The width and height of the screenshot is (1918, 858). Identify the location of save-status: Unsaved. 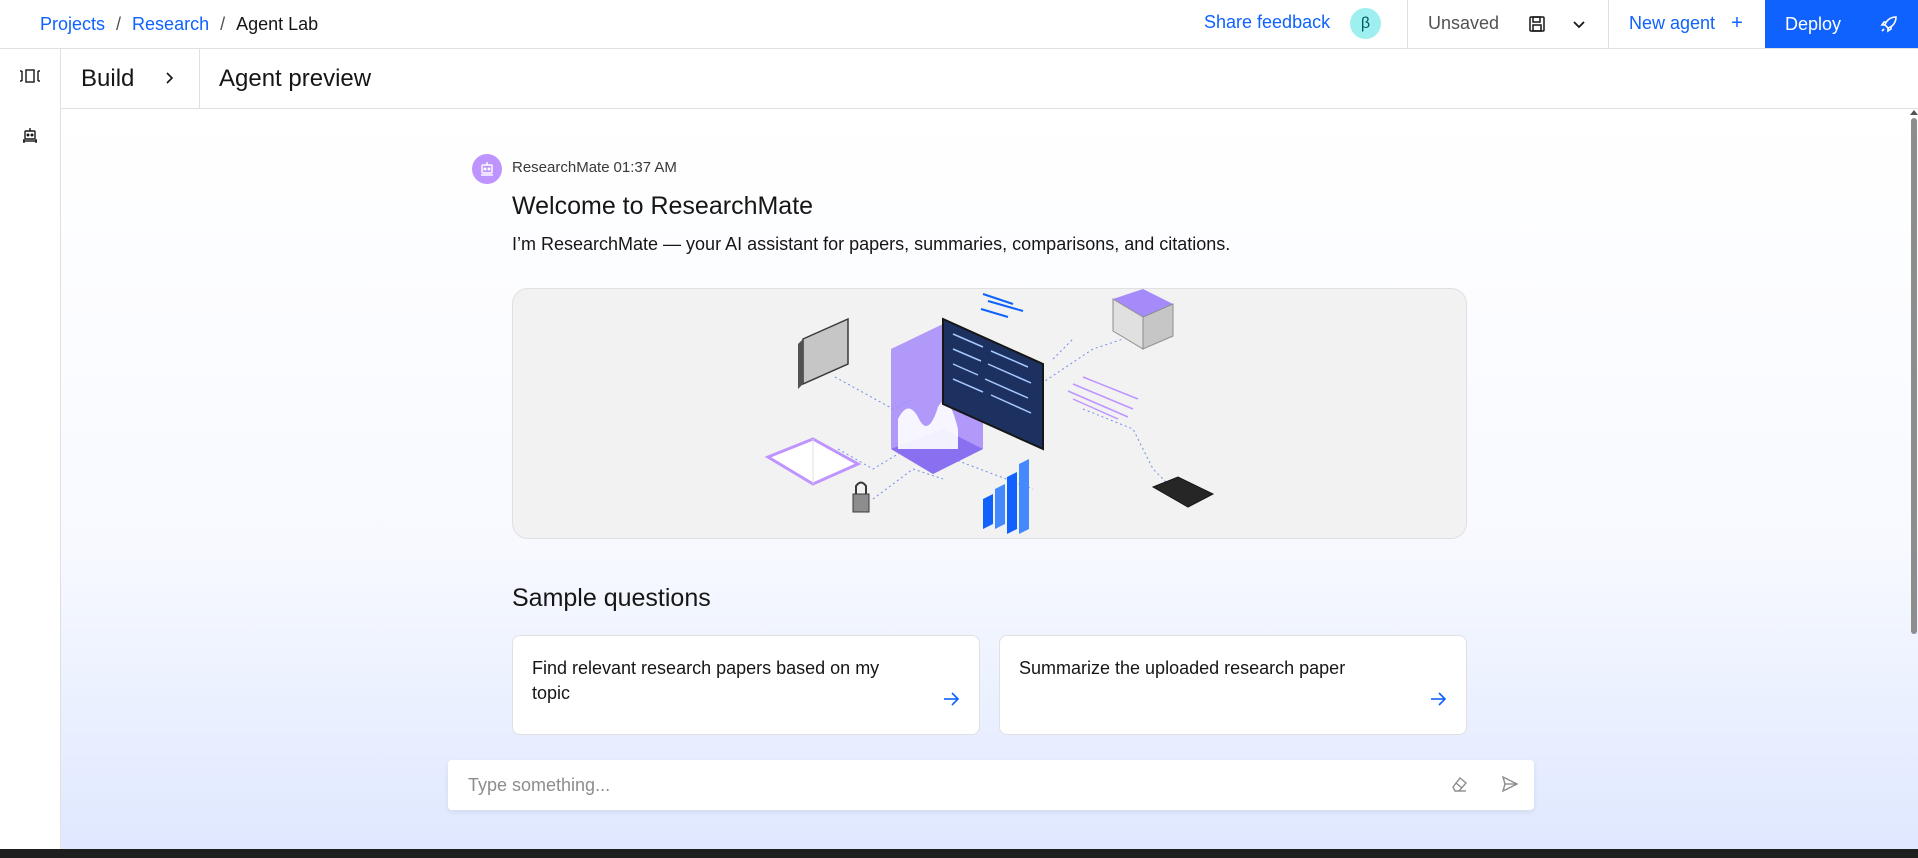
(1464, 23).